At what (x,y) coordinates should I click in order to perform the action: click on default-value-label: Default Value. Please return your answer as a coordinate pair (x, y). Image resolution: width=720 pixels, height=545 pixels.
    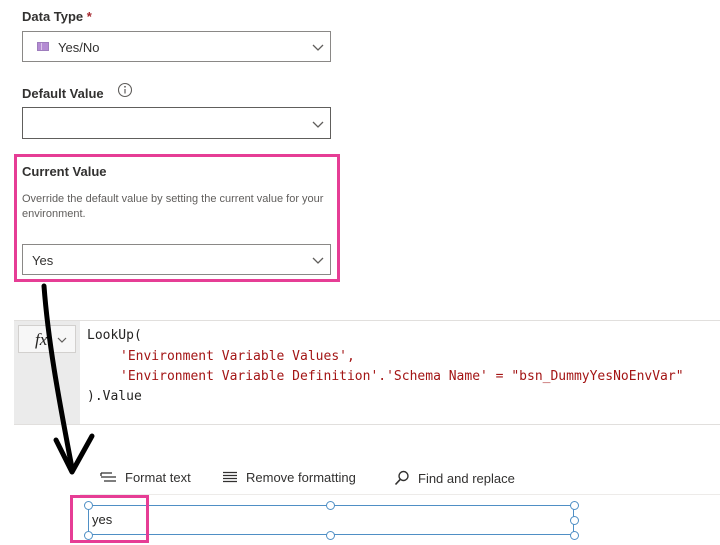
    Looking at the image, I should click on (63, 93).